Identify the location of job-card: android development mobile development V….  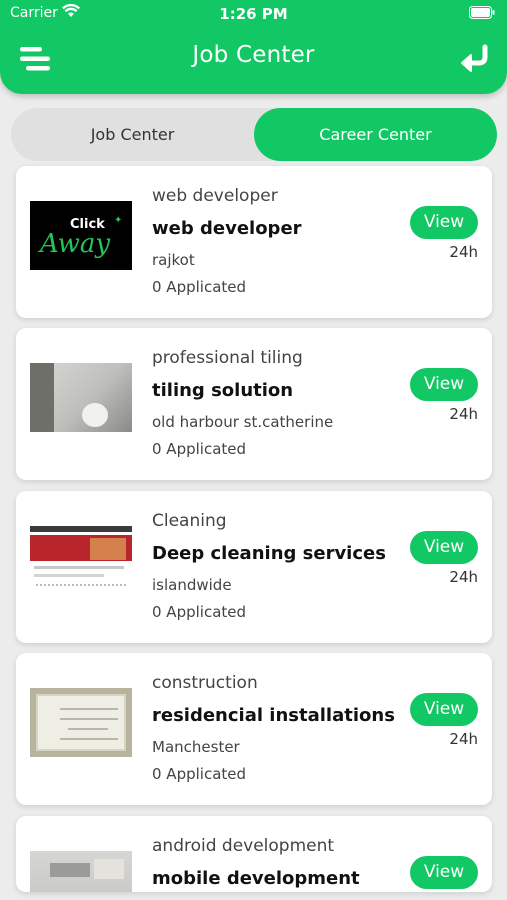
(254, 854).